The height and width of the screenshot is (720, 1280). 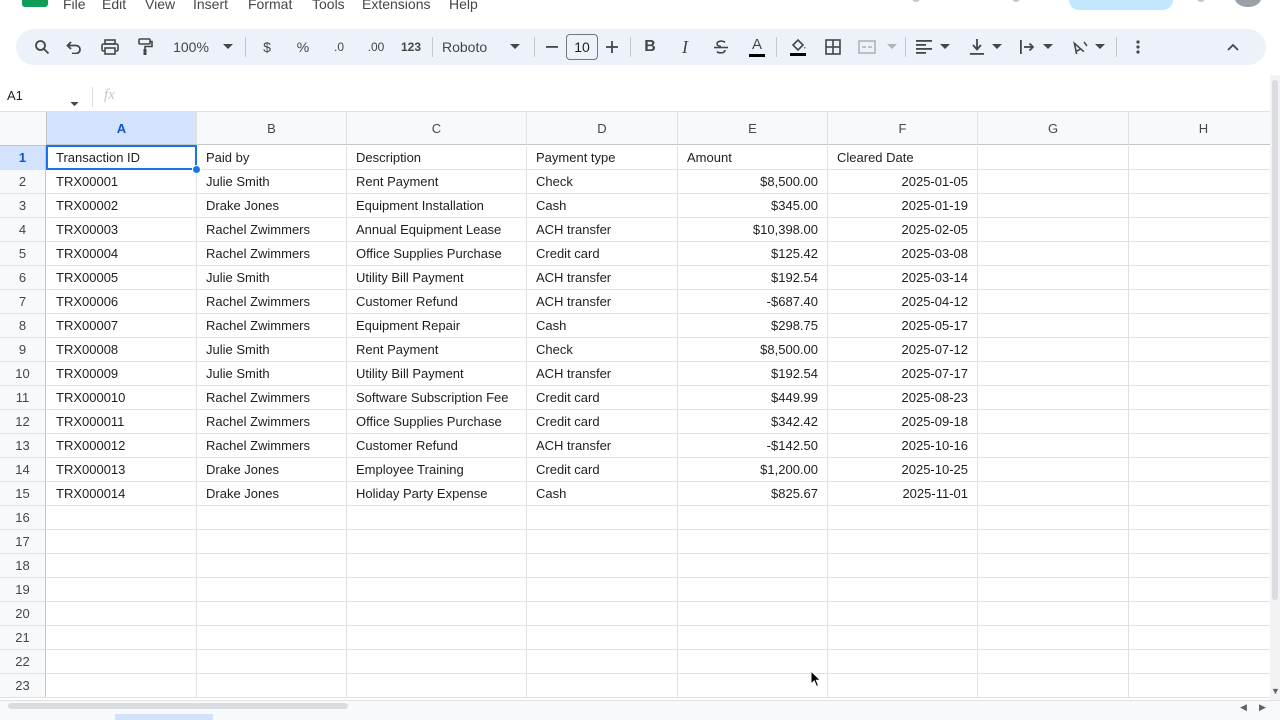 I want to click on cell-h4, so click(x=1204, y=230).